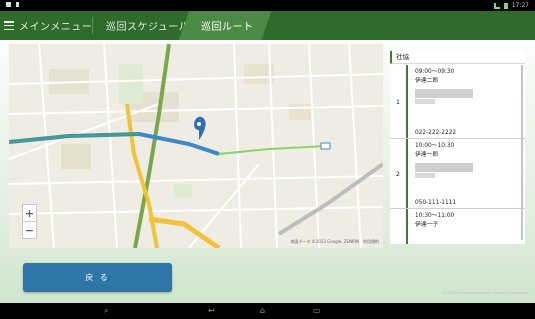 This screenshot has width=535, height=319. What do you see at coordinates (267, 5) in the screenshot?
I see `status-bar: 17:27` at bounding box center [267, 5].